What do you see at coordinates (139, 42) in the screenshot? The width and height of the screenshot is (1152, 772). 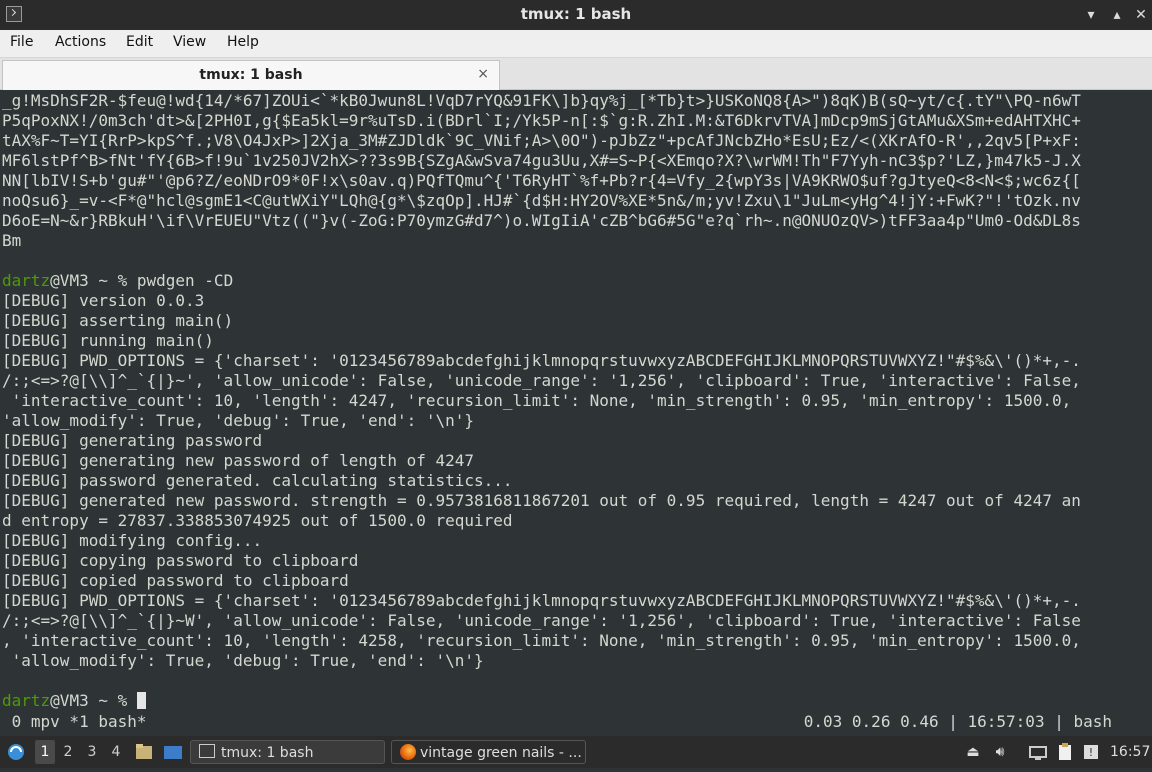 I see `menu-edit: Edit` at bounding box center [139, 42].